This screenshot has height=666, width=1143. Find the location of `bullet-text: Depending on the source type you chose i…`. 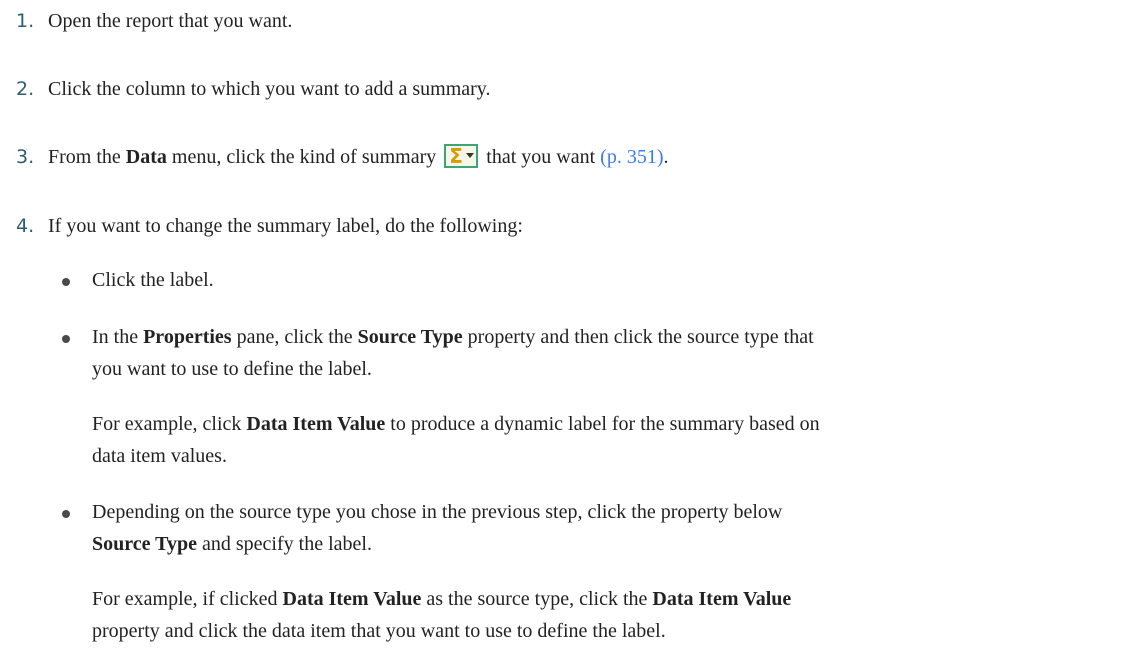

bullet-text: Depending on the source type you chose i… is located at coordinates (437, 512).